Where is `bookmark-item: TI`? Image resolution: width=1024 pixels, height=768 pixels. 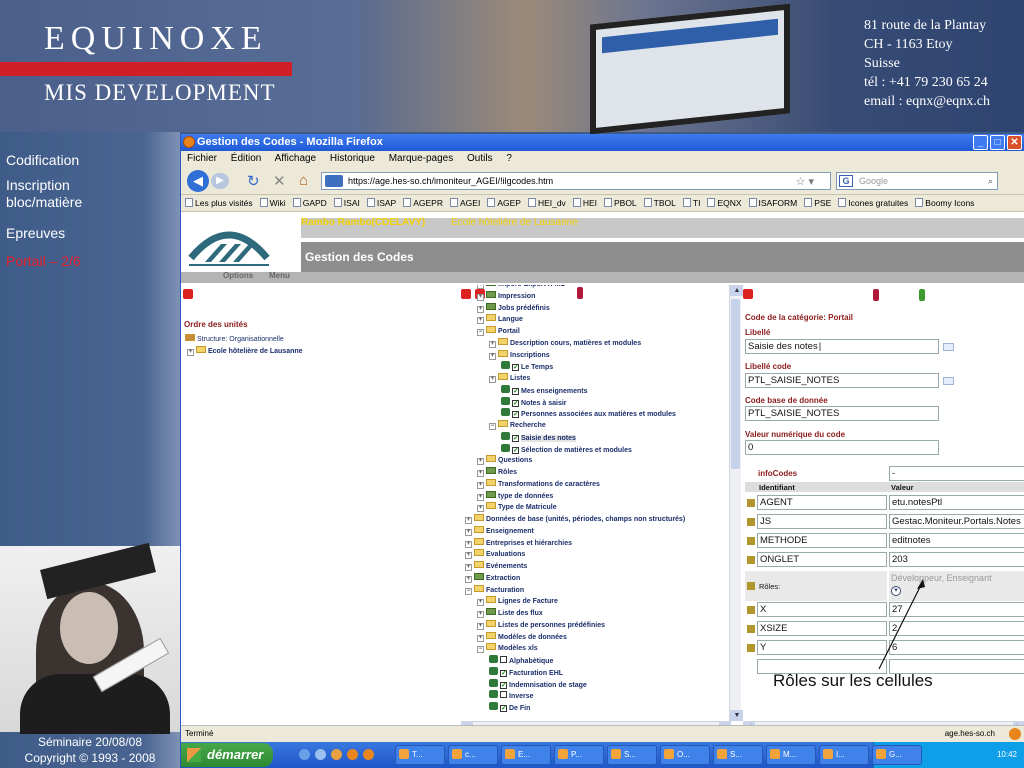
bookmark-item: TI is located at coordinates (691, 203).